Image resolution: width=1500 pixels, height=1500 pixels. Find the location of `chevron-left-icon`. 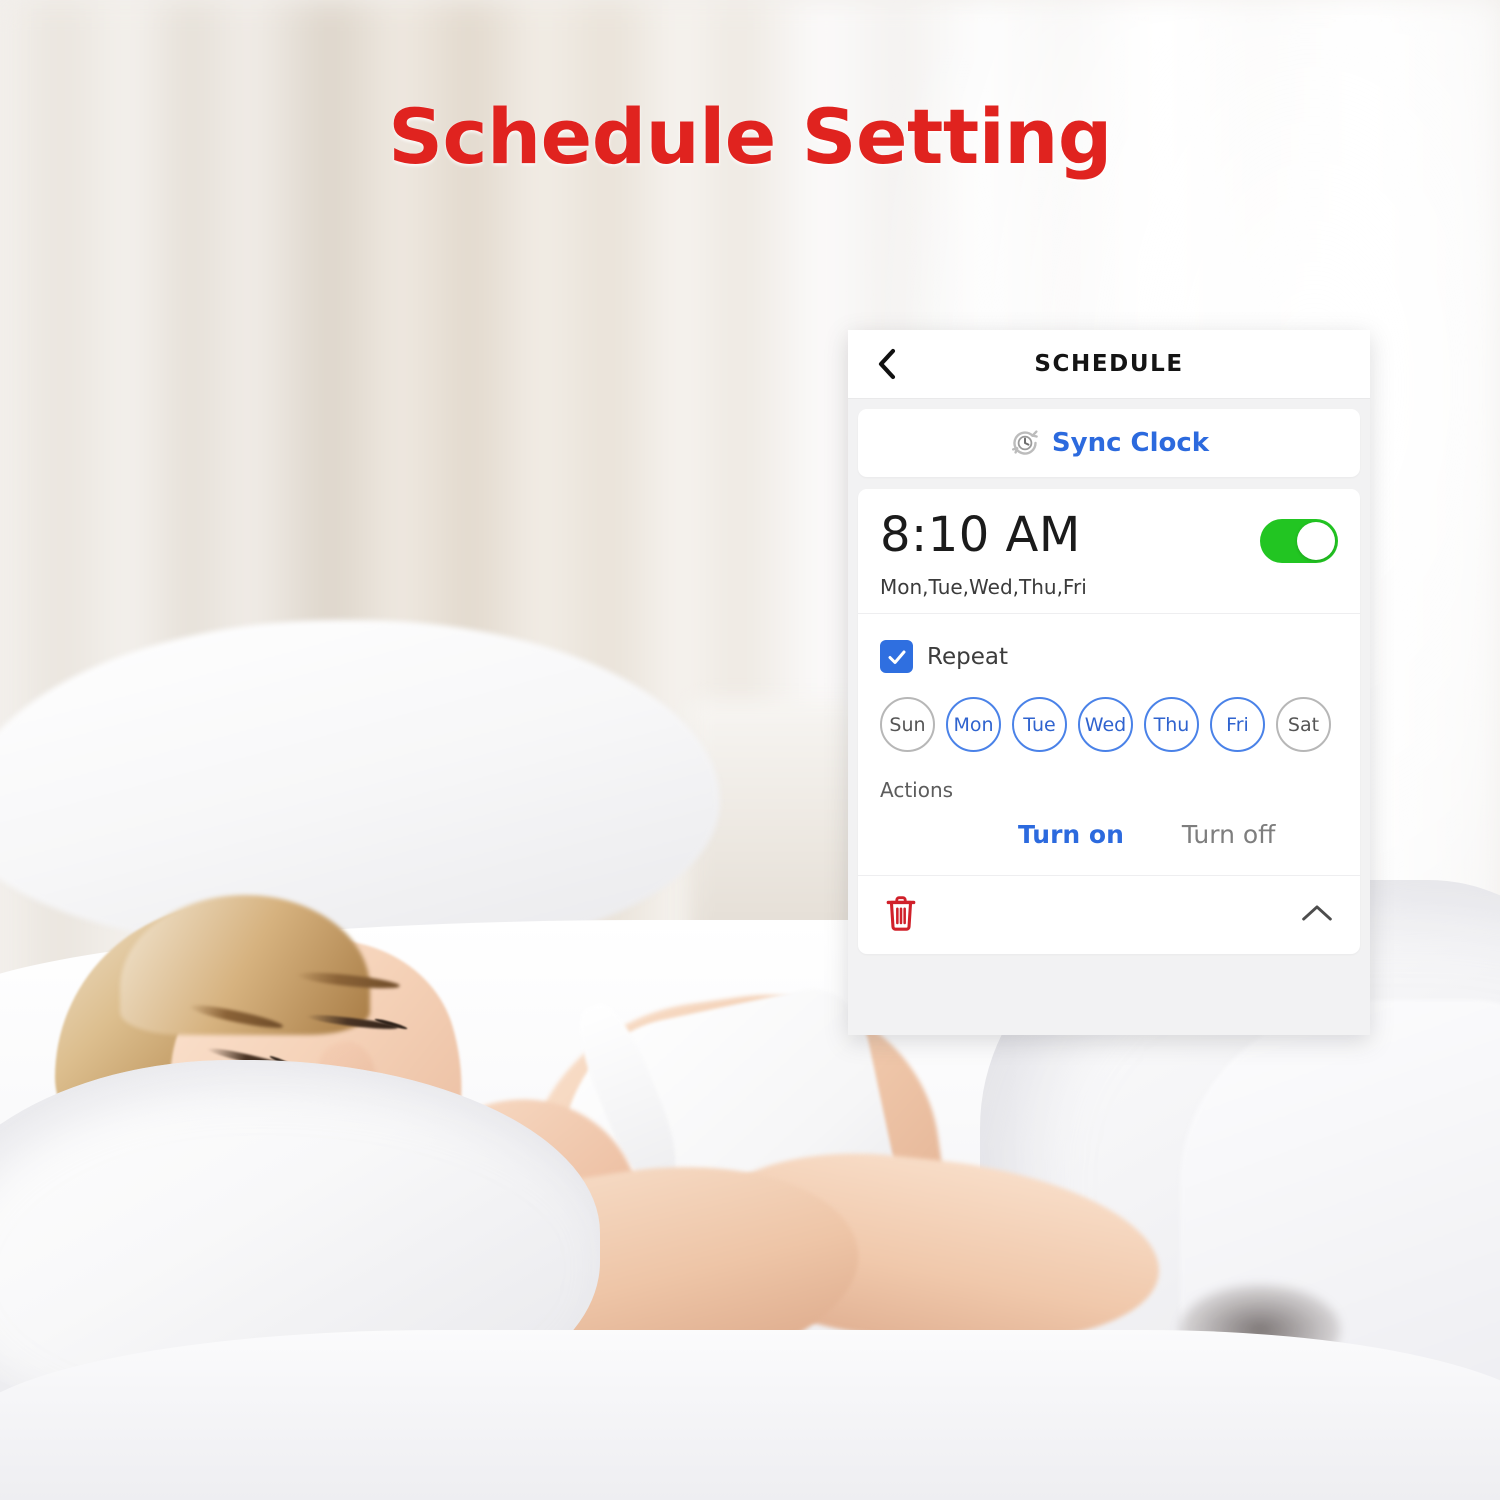

chevron-left-icon is located at coordinates (887, 364).